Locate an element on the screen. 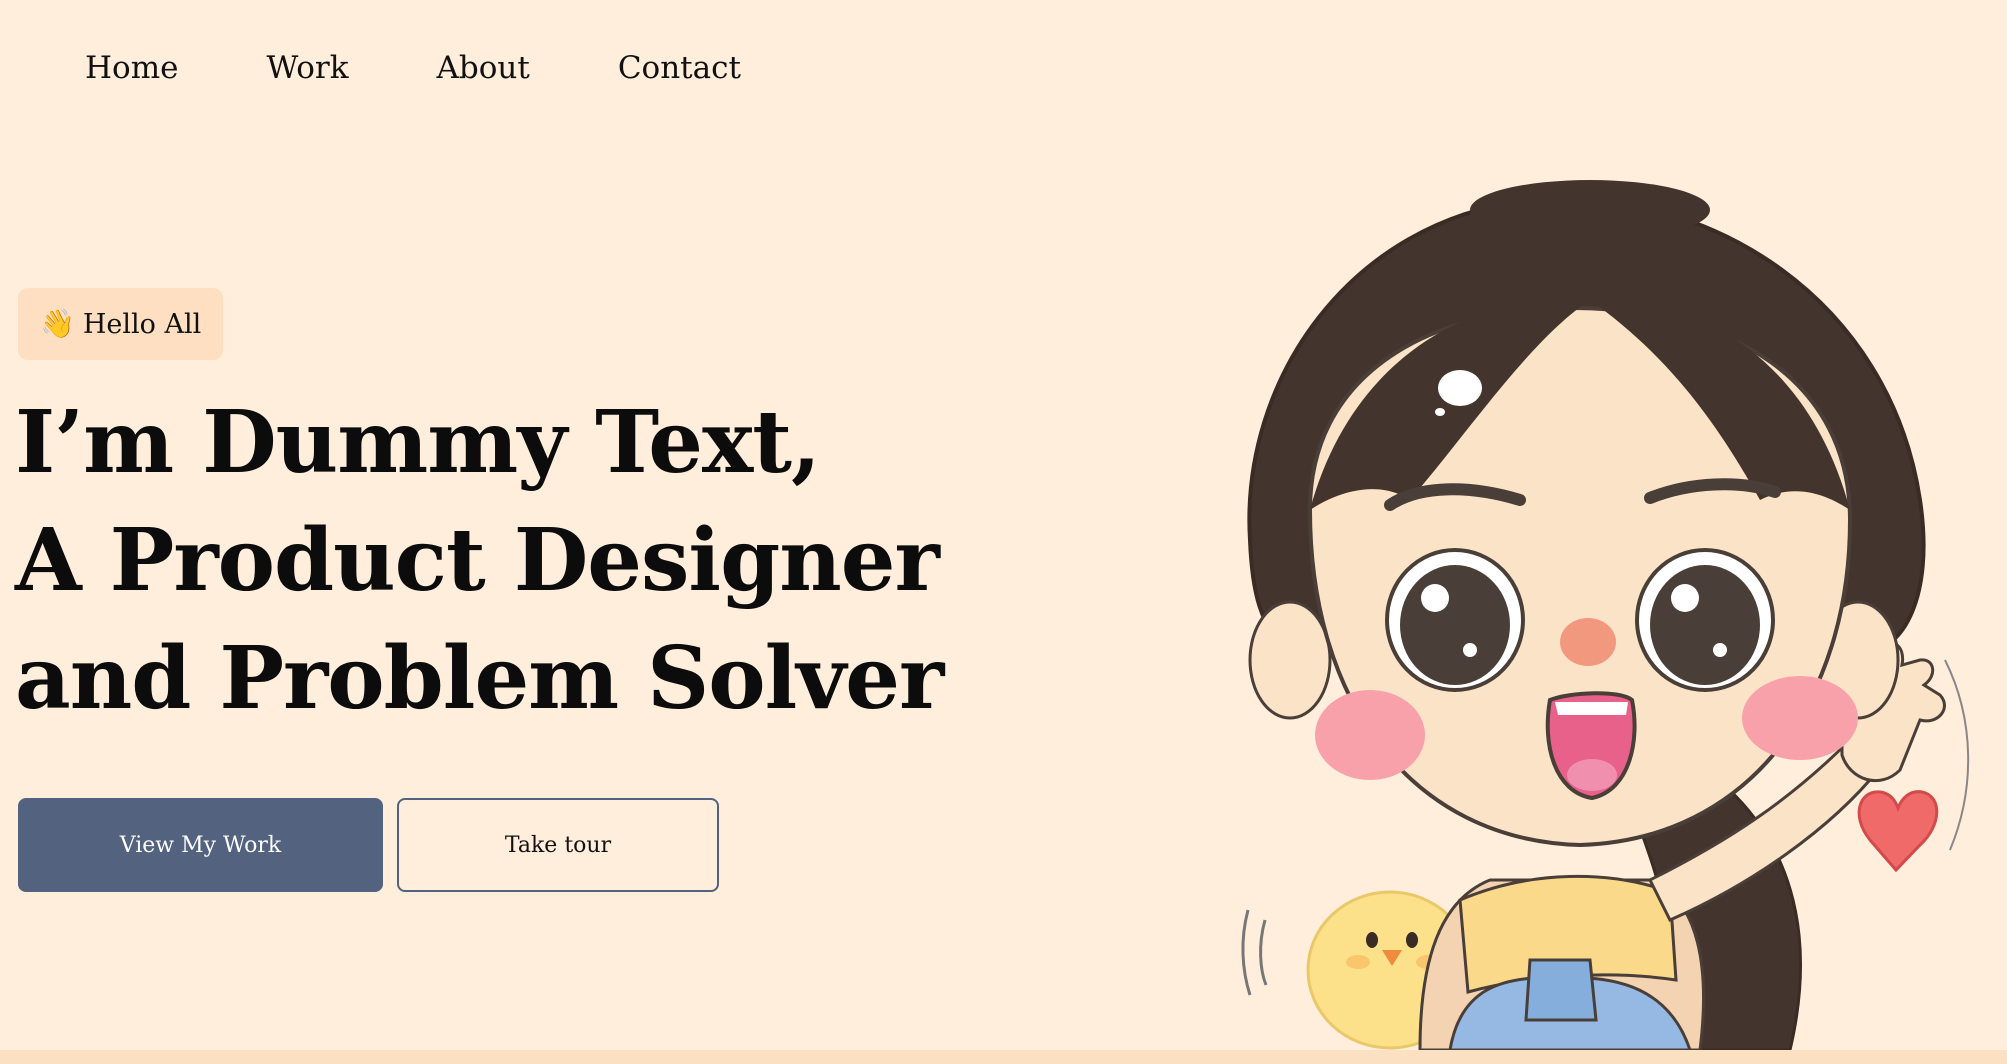  heart-icon is located at coordinates (1898, 831).